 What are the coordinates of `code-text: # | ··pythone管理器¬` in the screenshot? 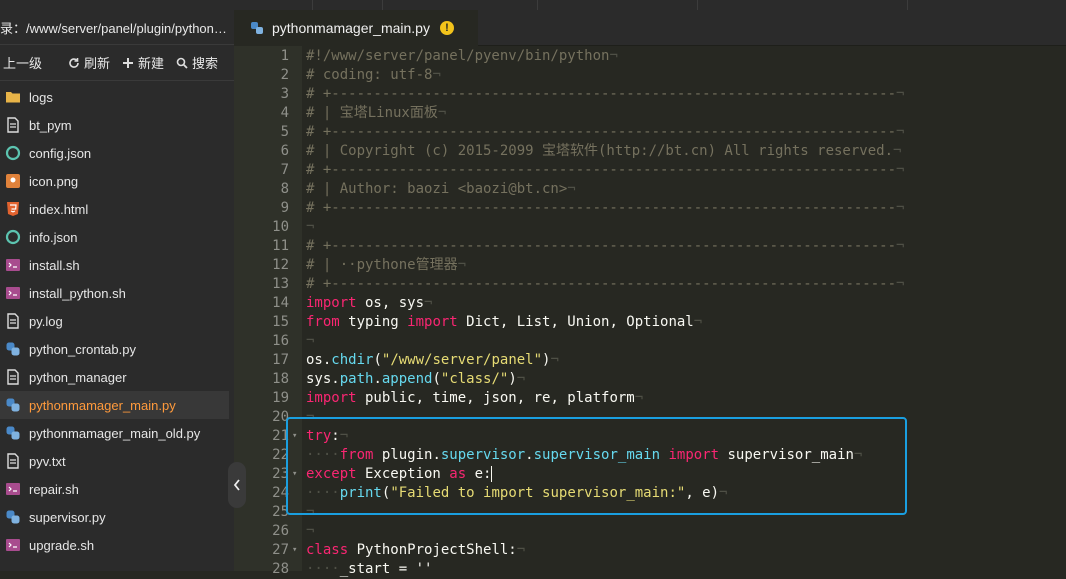 It's located at (386, 265).